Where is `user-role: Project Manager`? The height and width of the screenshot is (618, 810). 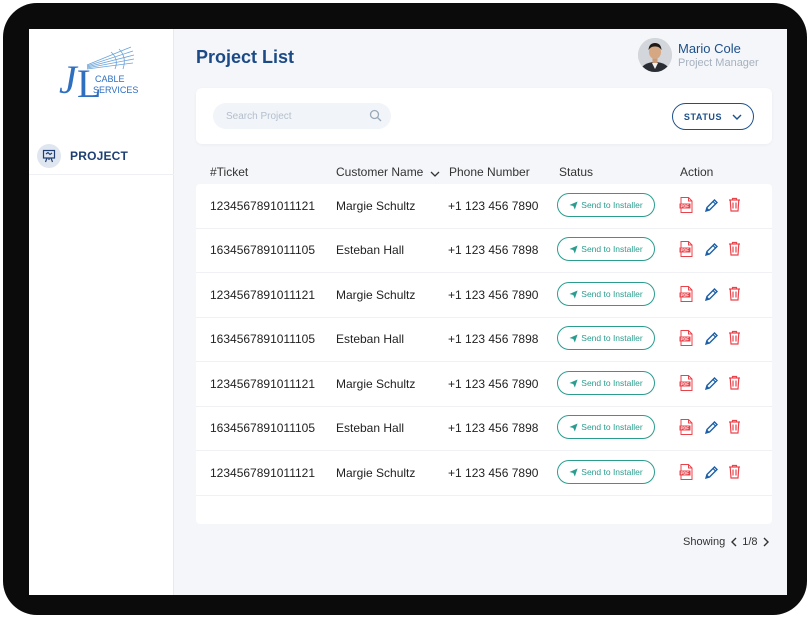 user-role: Project Manager is located at coordinates (718, 63).